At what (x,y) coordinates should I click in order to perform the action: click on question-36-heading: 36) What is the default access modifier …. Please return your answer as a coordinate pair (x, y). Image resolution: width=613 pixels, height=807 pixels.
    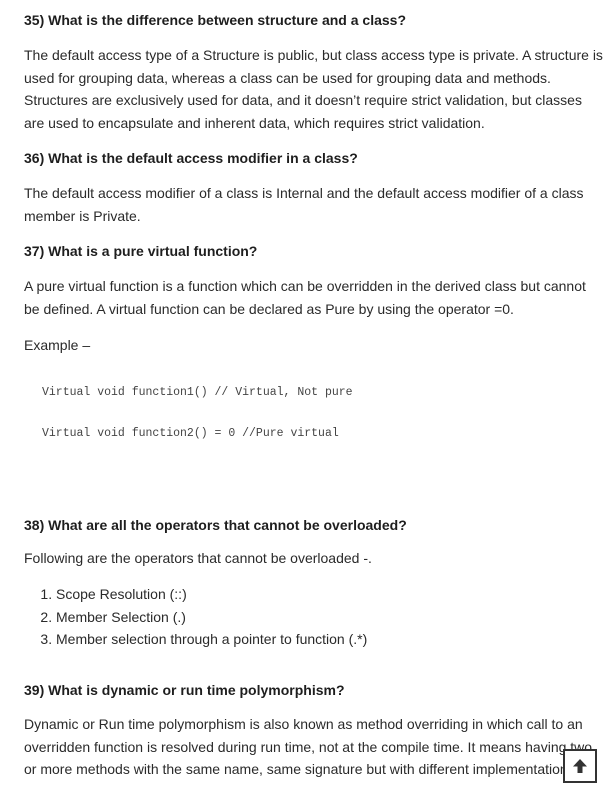
    Looking at the image, I should click on (191, 158).